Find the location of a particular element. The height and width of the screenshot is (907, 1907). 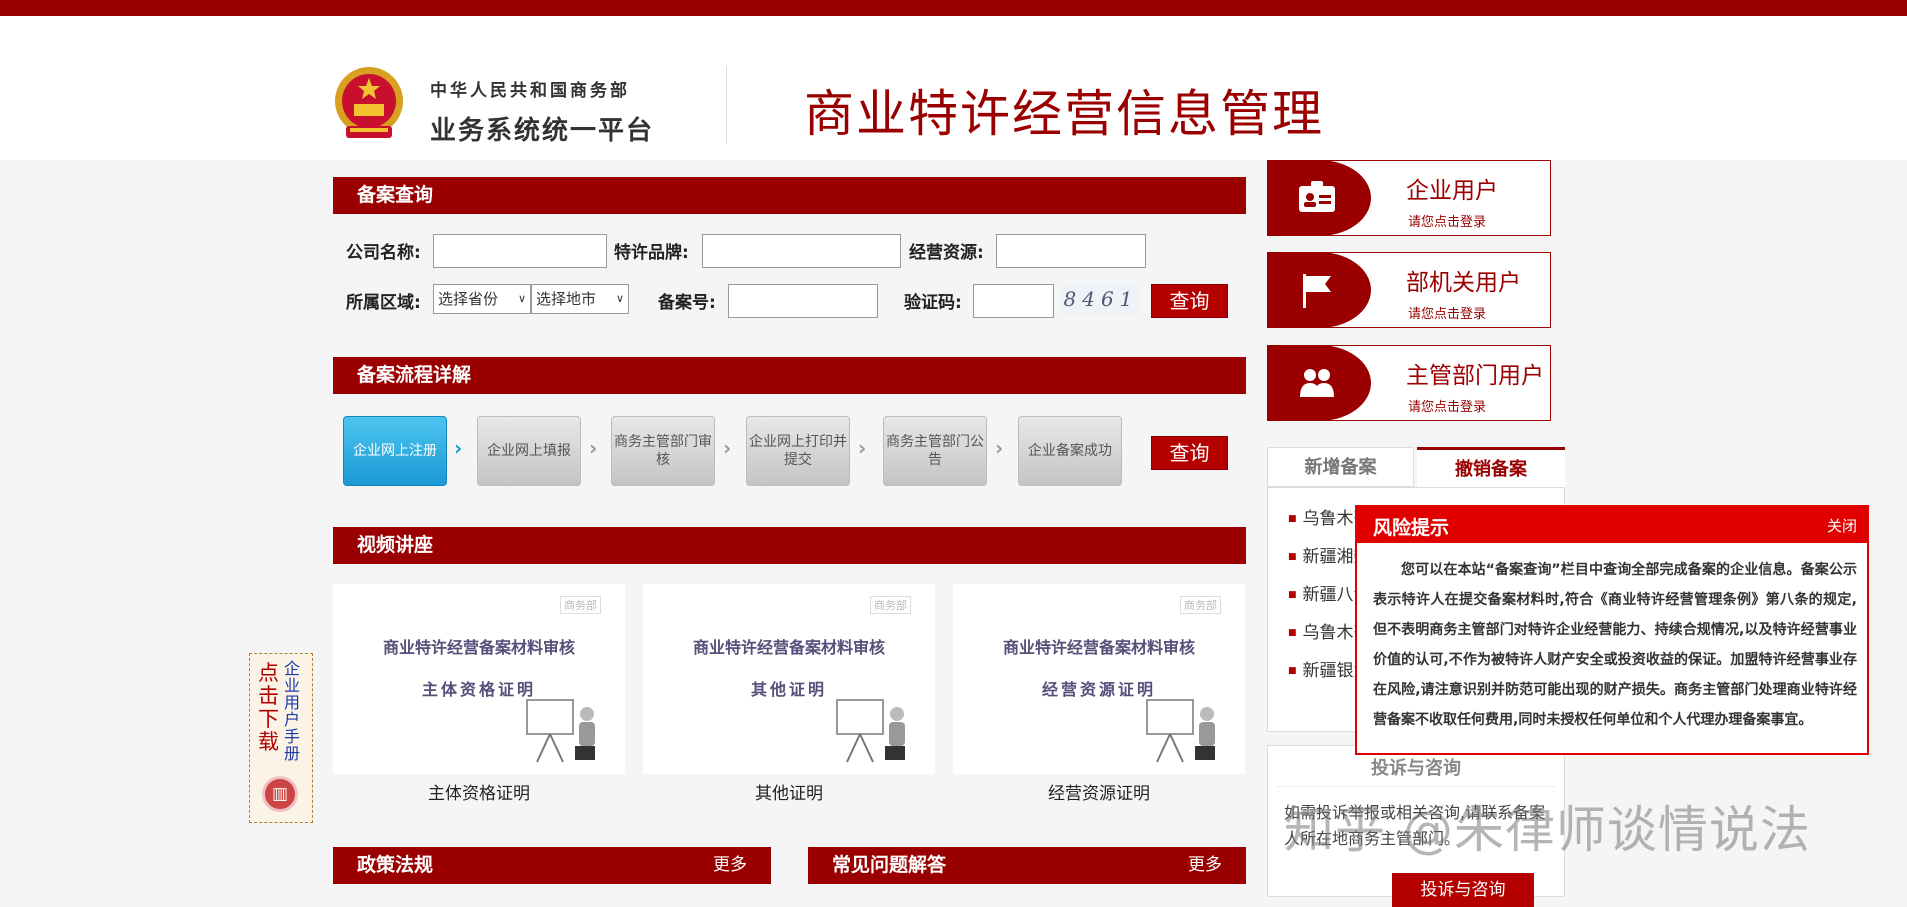

process-section-header: 备案流程详解 is located at coordinates (789, 375).